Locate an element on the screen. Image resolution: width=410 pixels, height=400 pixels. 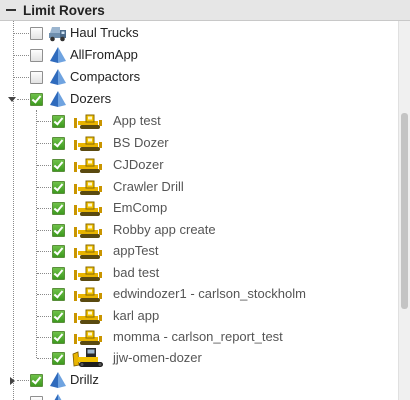
tree-node-label: momma - carlson_report_test is located at coordinates (198, 336).